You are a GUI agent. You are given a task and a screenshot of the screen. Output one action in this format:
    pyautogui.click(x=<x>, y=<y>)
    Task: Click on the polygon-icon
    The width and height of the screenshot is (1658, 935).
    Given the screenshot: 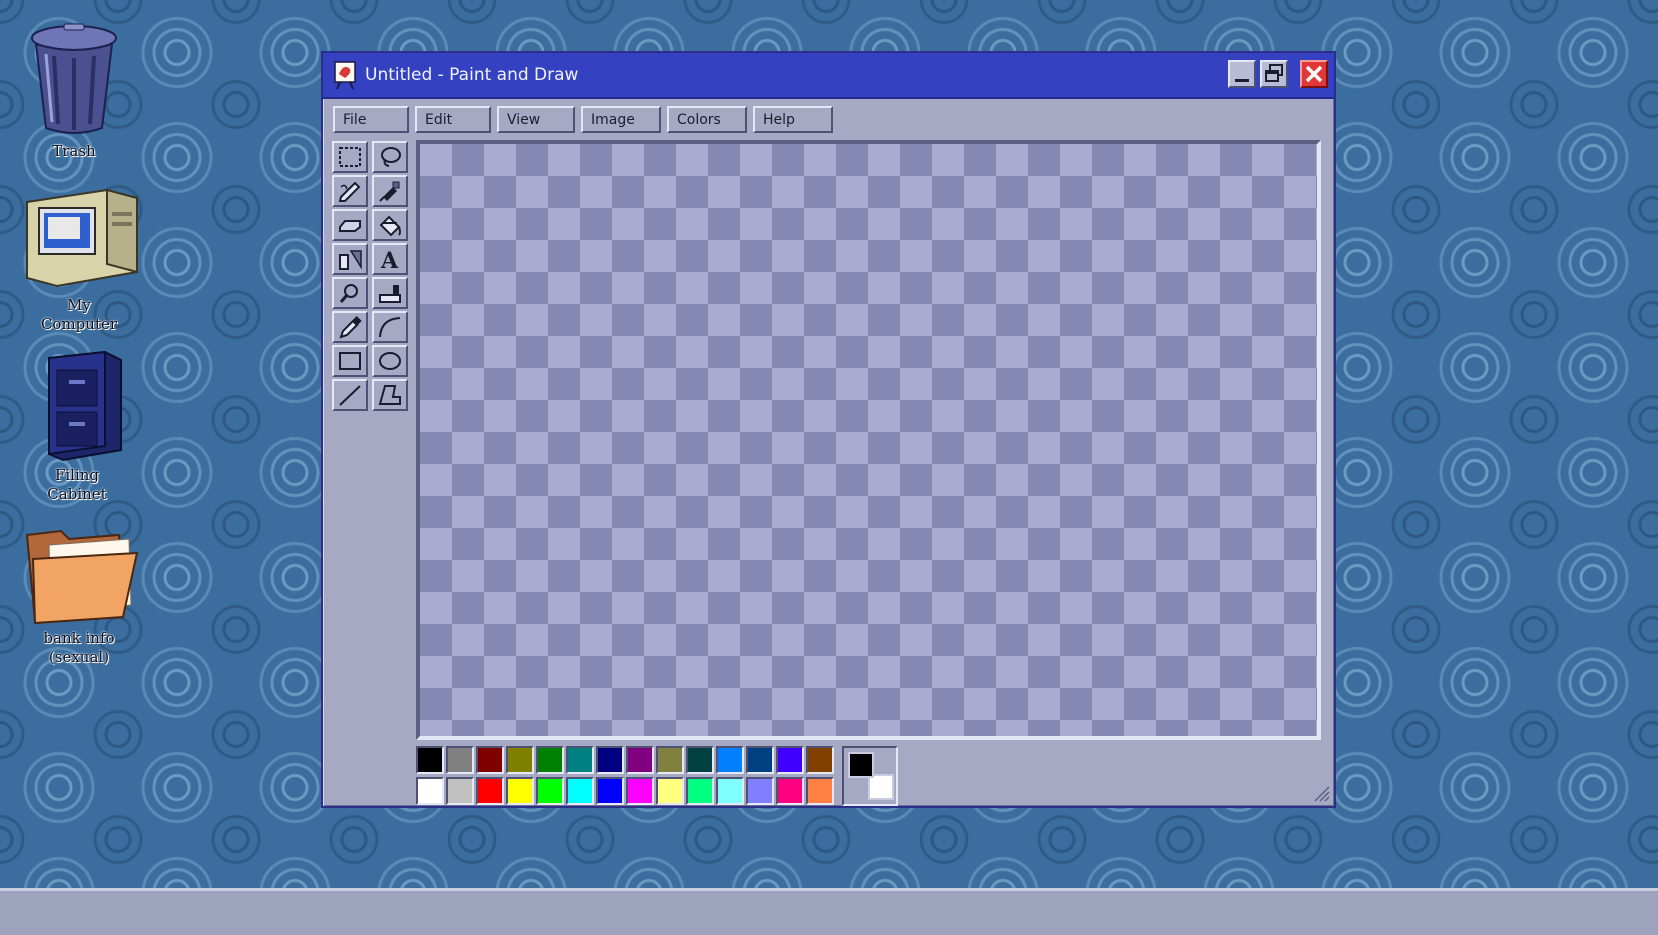 What is the action you would take?
    pyautogui.click(x=389, y=395)
    